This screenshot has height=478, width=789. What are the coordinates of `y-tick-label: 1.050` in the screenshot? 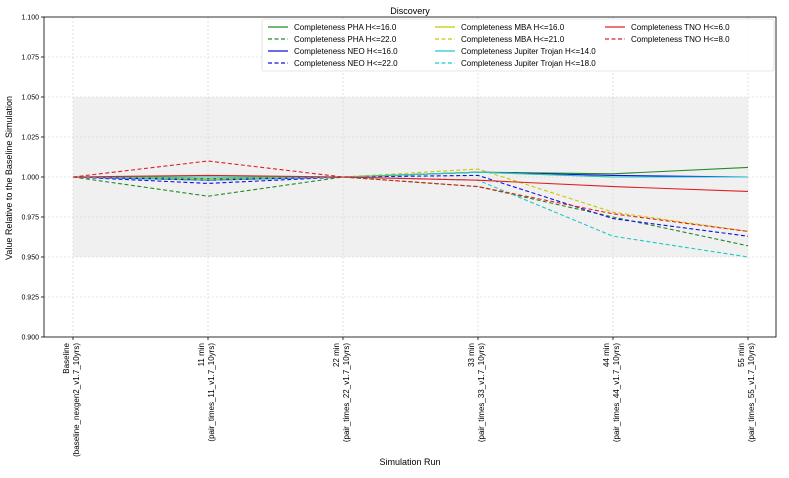 It's located at (30, 98).